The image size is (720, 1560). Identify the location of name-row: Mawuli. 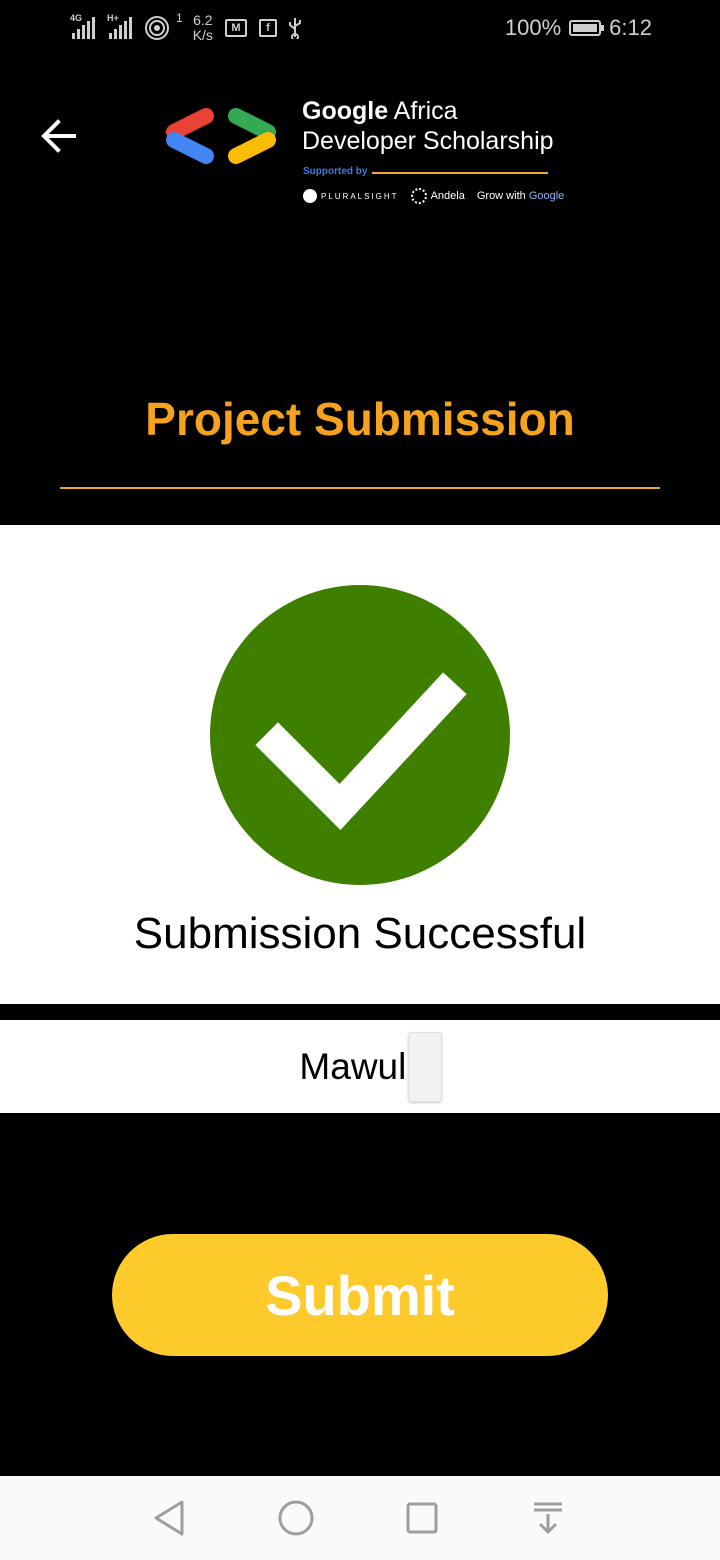
(360, 1066).